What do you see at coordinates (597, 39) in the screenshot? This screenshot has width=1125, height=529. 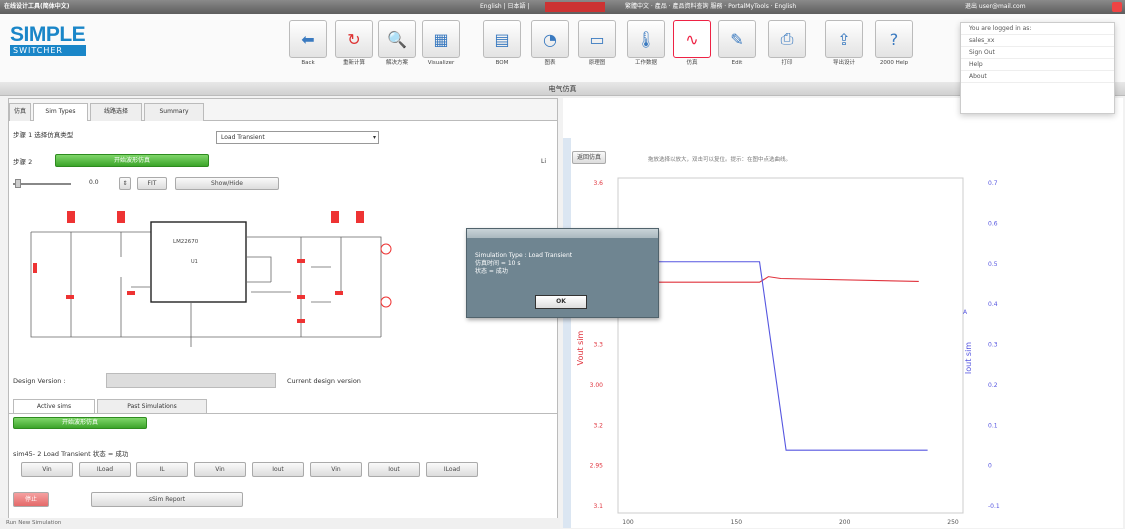 I see `layout-icon: ▭` at bounding box center [597, 39].